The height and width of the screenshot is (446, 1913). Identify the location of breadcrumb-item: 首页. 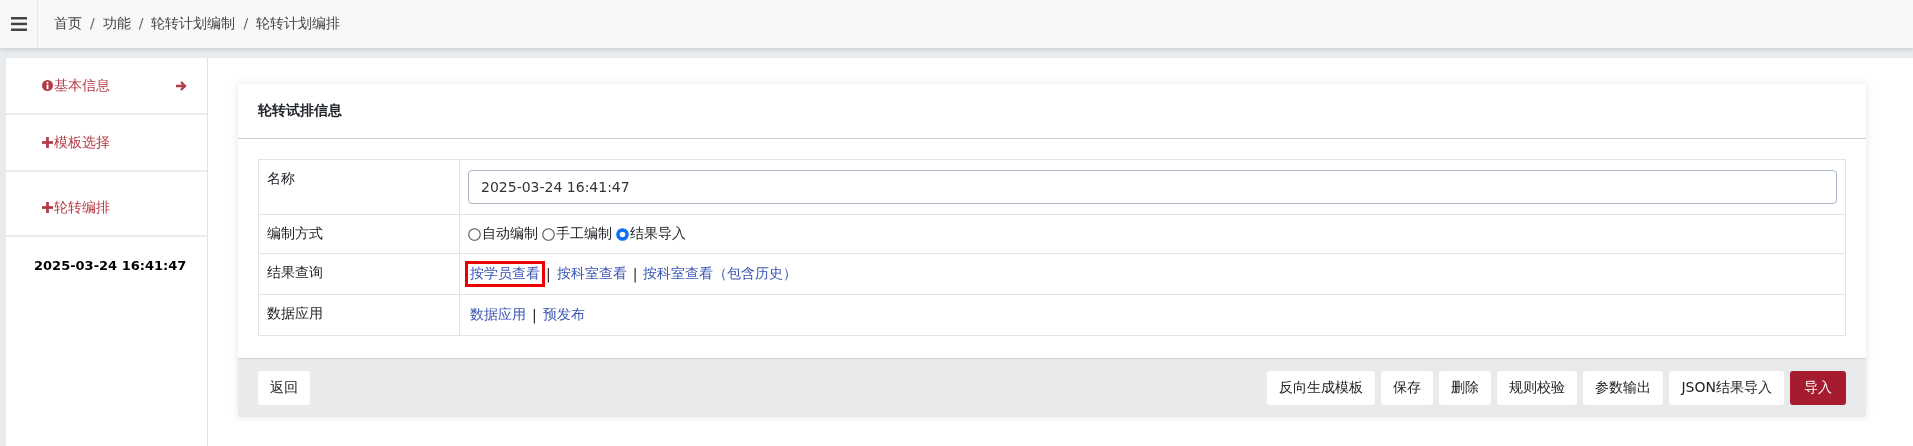
(68, 24).